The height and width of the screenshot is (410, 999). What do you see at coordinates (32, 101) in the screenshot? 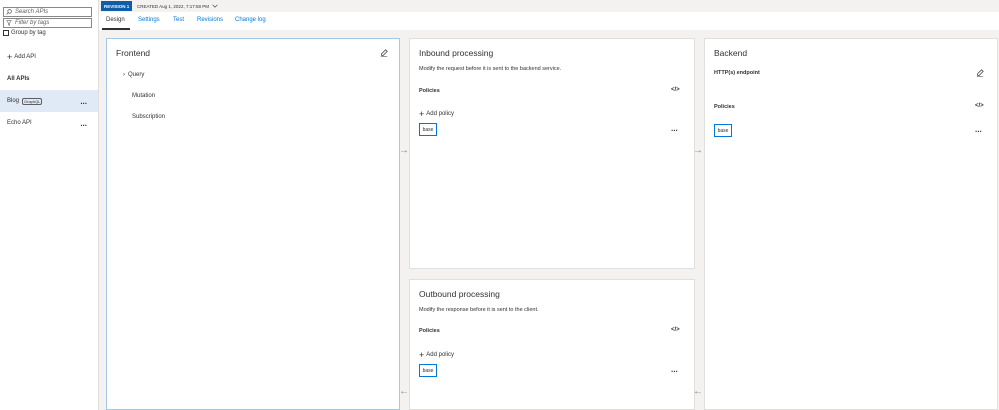
I see `api-type-badge: GraphQL` at bounding box center [32, 101].